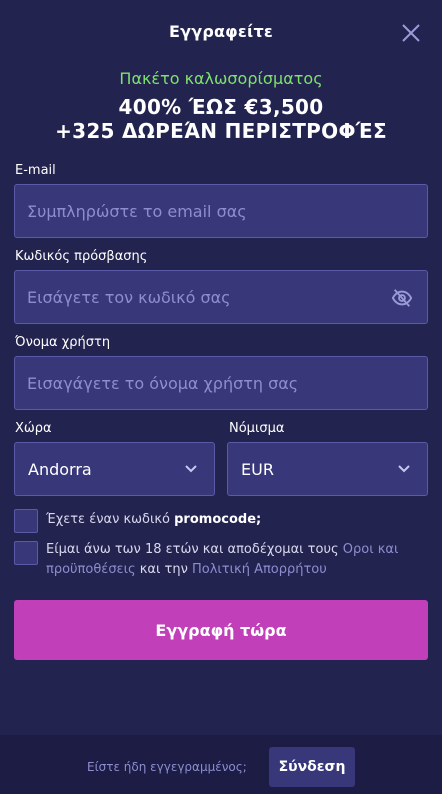 The width and height of the screenshot is (442, 794). Describe the element at coordinates (35, 170) in the screenshot. I see `email-label: E-mail` at that location.